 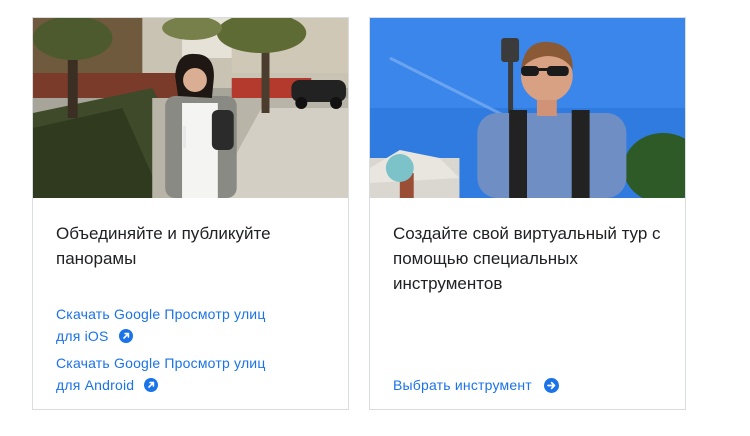 What do you see at coordinates (194, 374) in the screenshot?
I see `download-android-link: Скачать Google Просмотр улиц для Android` at bounding box center [194, 374].